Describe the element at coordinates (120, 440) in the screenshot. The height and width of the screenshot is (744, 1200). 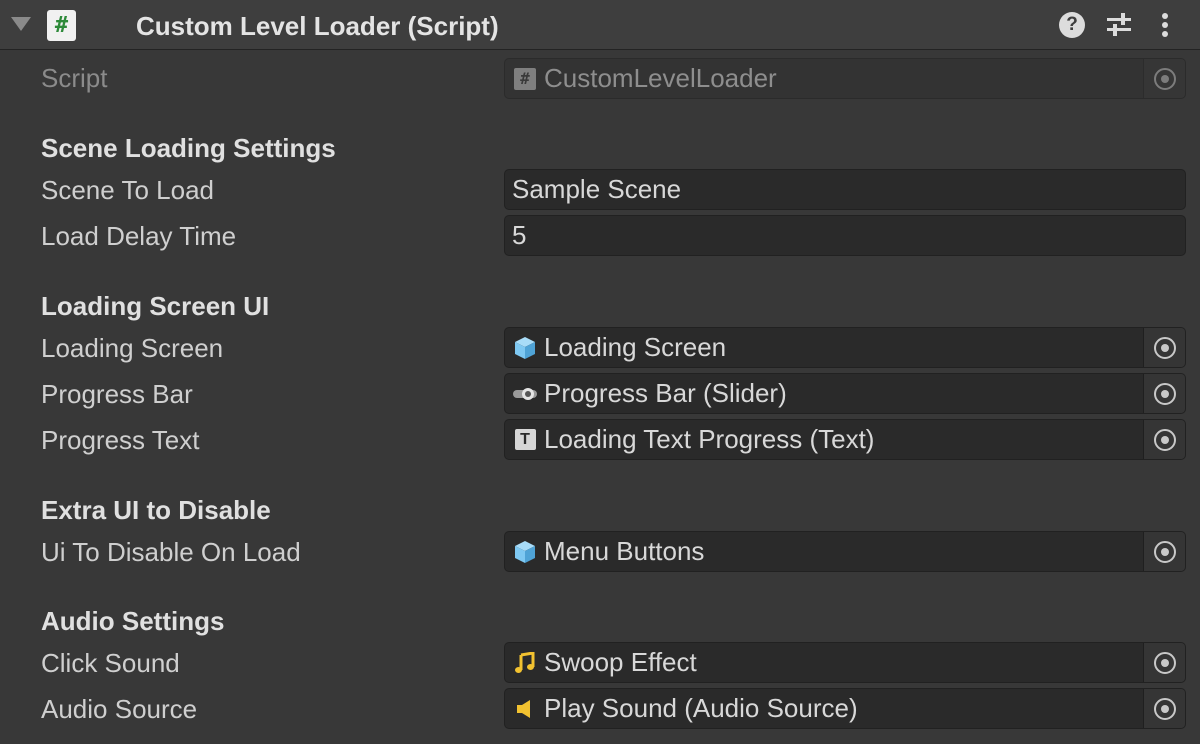
I see `progress-text-label: Progress Text` at that location.